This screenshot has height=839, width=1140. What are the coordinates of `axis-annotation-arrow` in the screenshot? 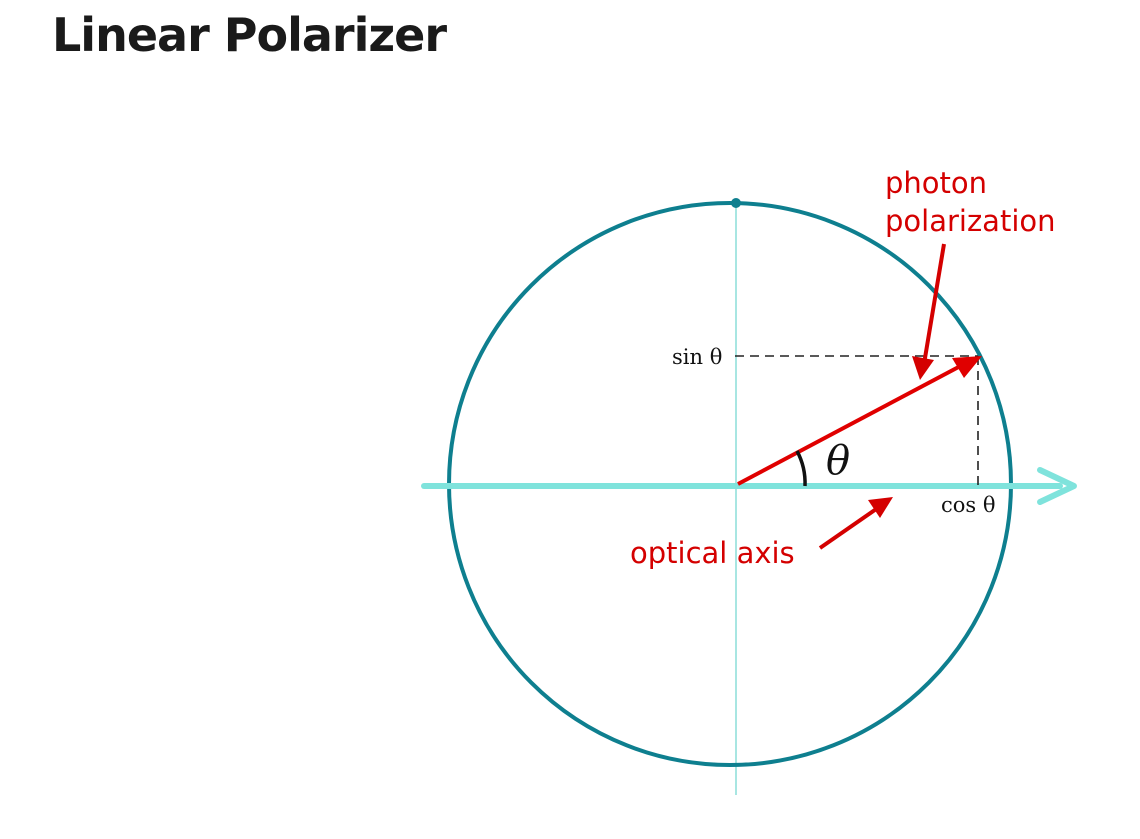 It's located at (855, 523).